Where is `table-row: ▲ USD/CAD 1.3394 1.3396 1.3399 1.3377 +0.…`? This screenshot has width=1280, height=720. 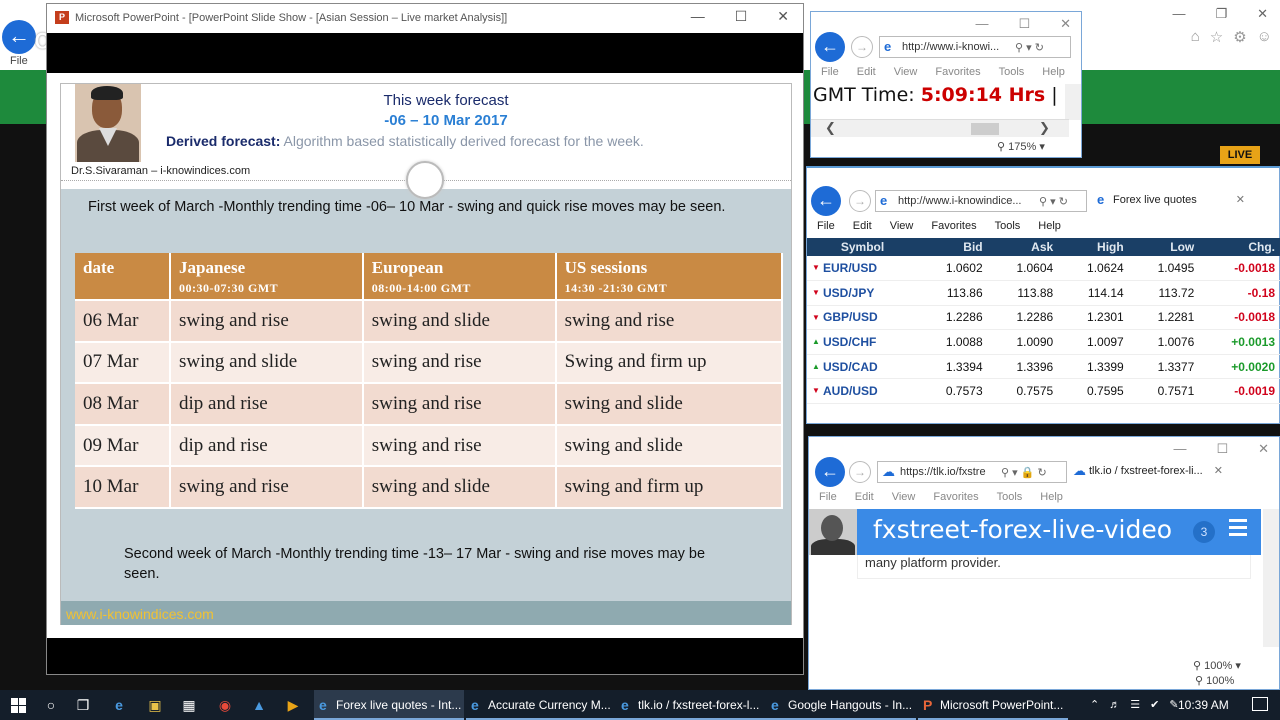 table-row: ▲ USD/CAD 1.3394 1.3396 1.3399 1.3377 +0.… is located at coordinates (1043, 367).